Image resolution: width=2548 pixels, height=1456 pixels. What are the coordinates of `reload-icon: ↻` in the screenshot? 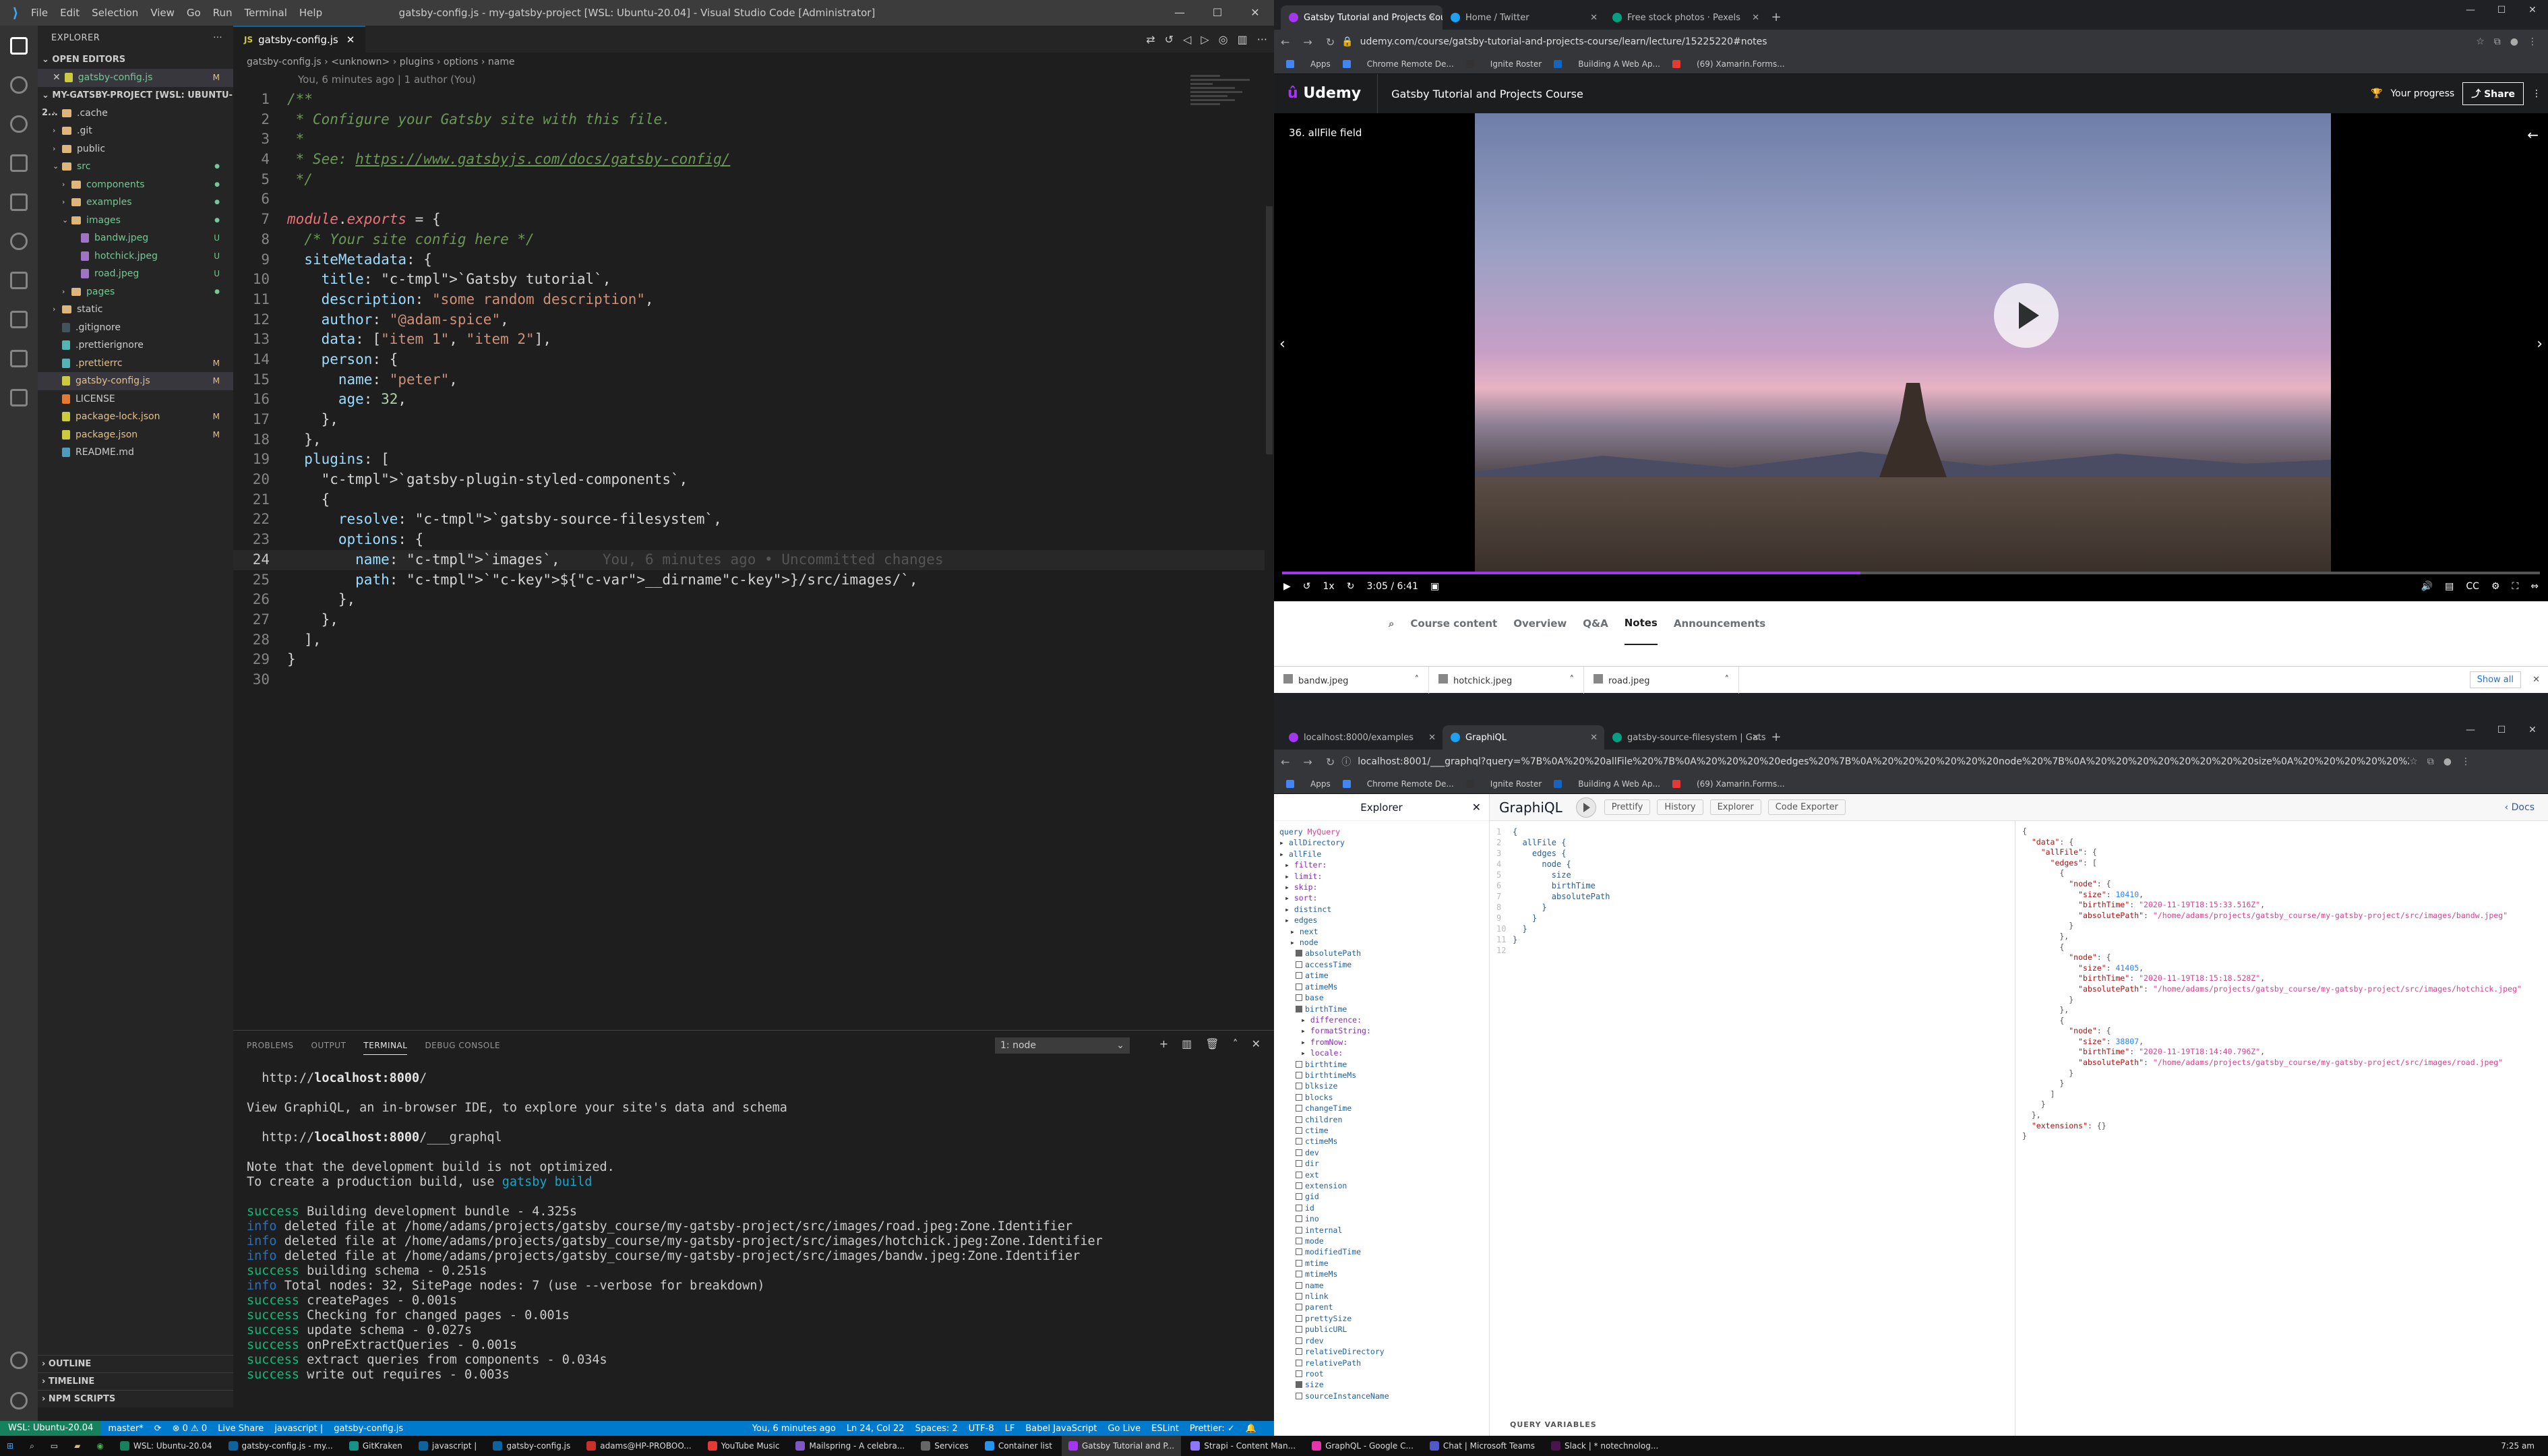 It's located at (1330, 762).